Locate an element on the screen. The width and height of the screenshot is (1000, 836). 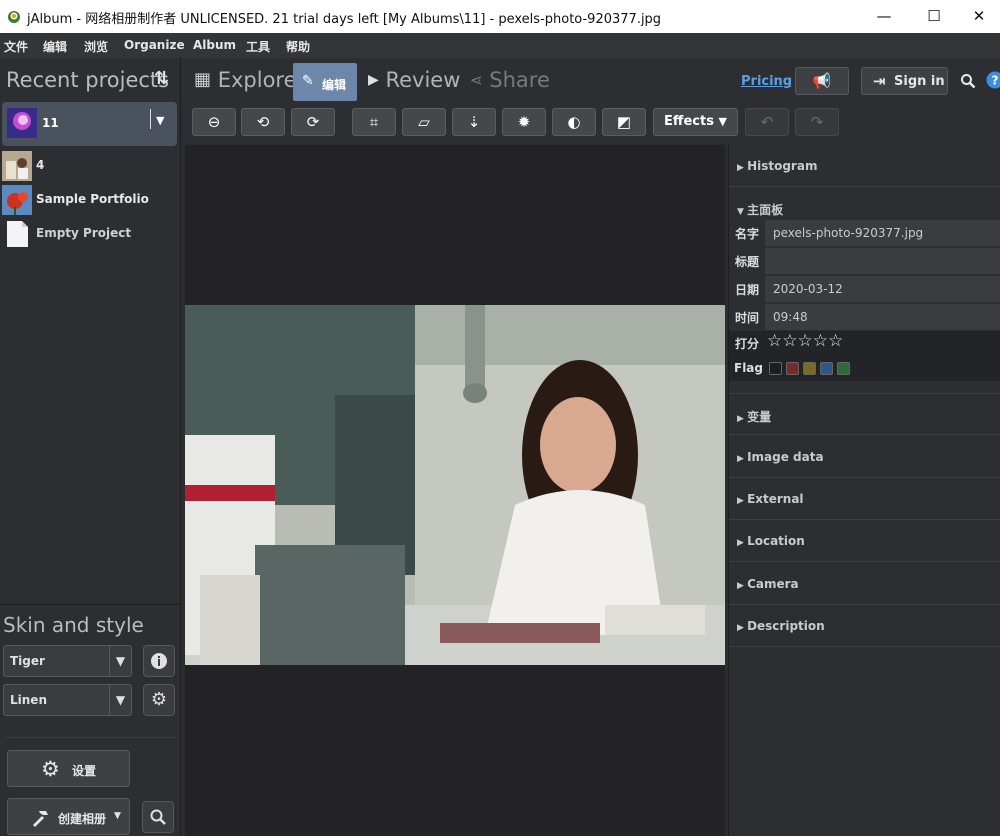
section-image-data: ▶ Image data is located at coordinates (864, 457).